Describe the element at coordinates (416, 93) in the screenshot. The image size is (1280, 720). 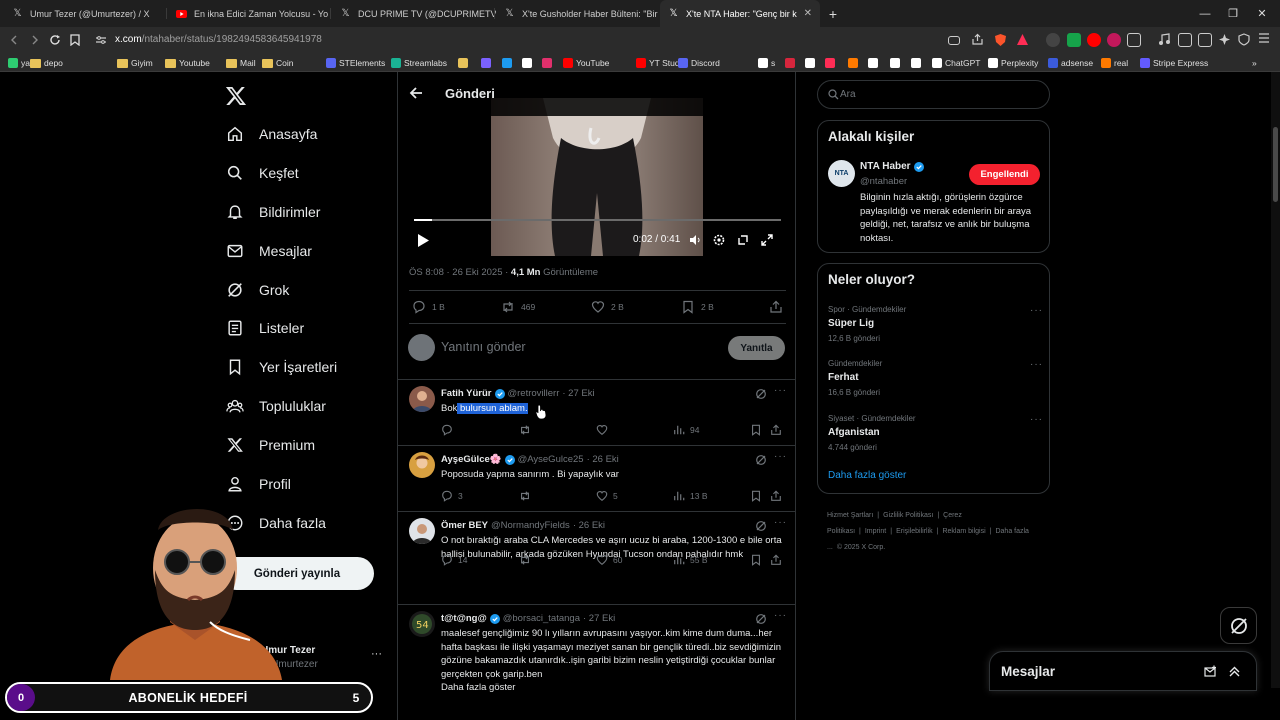
I see `back-arrow-icon` at that location.